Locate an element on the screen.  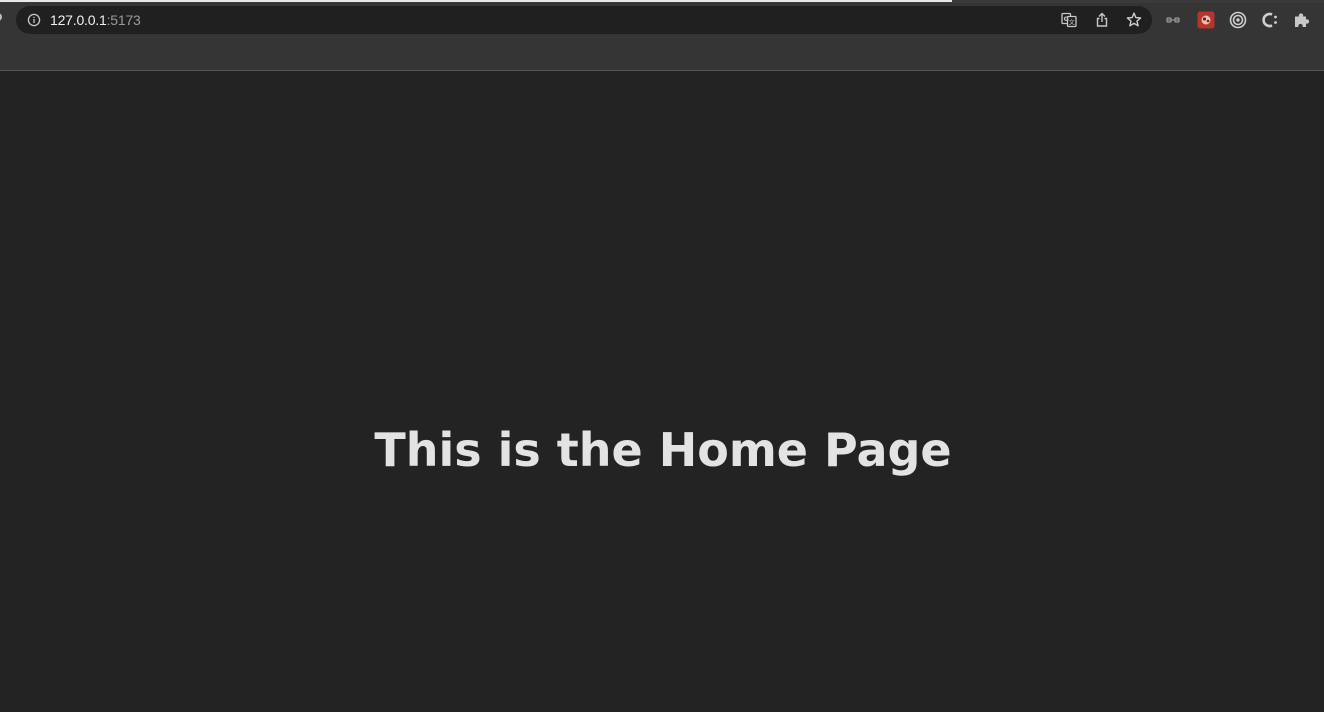
extension-target-icon is located at coordinates (1238, 20).